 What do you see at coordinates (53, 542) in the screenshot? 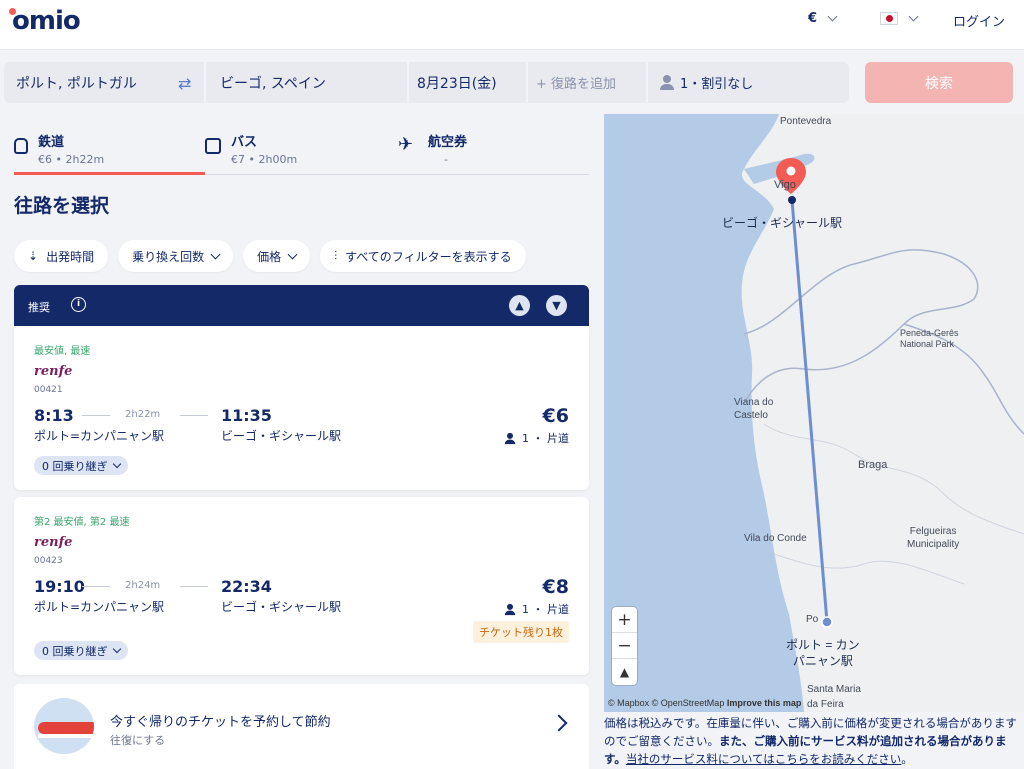
I see `carrier-logo: renfe` at bounding box center [53, 542].